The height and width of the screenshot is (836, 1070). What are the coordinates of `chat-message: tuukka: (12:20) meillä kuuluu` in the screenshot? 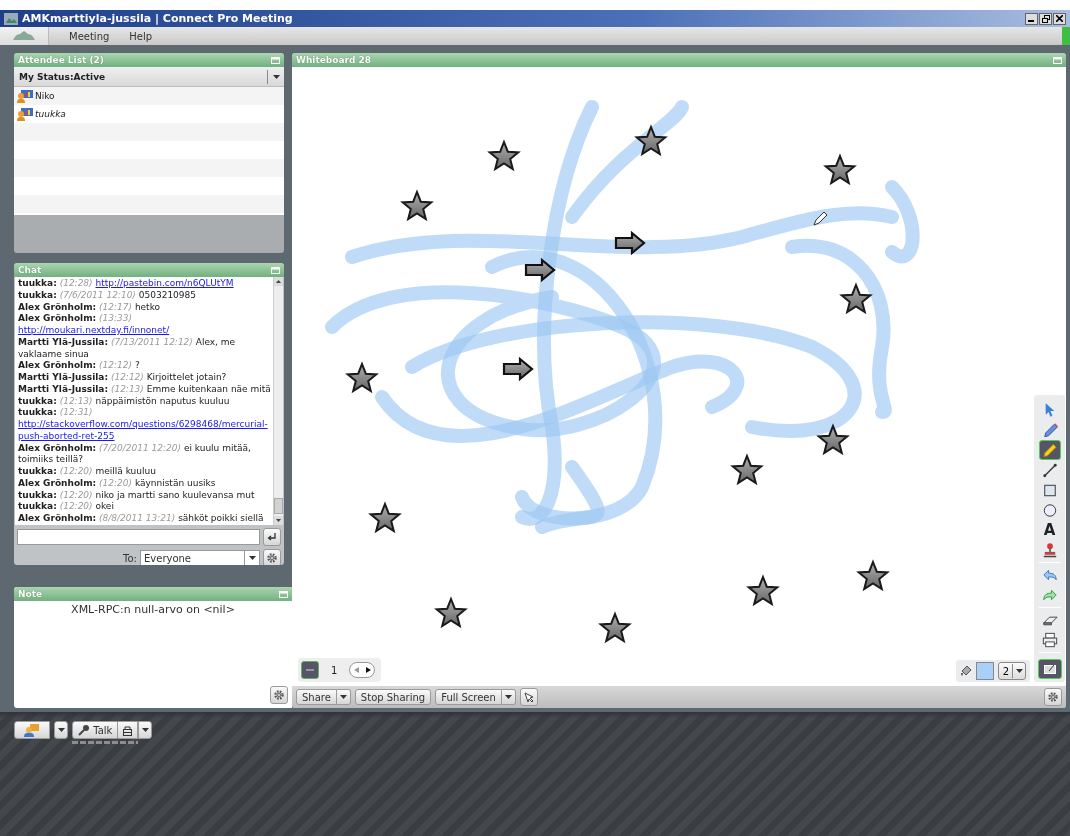 It's located at (87, 472).